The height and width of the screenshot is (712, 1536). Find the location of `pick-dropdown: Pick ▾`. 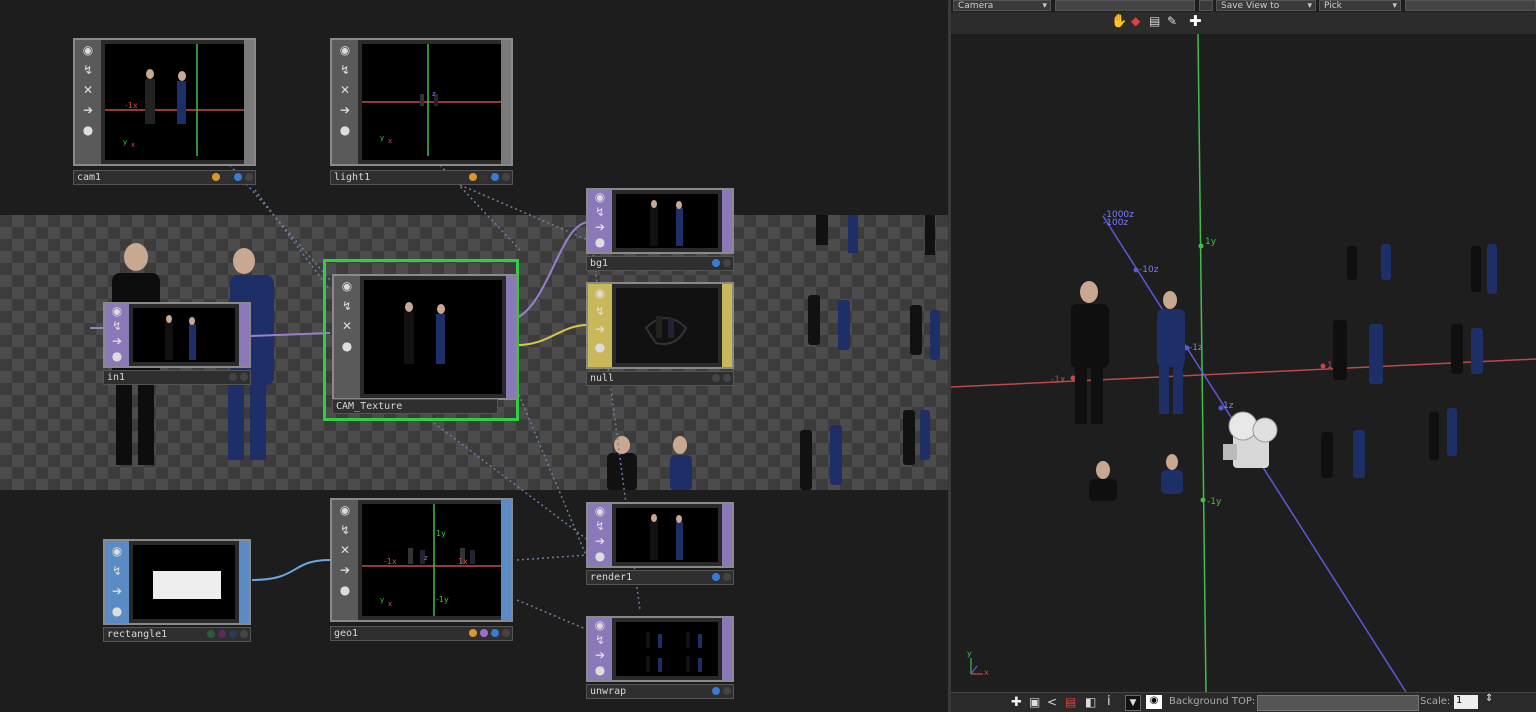

pick-dropdown: Pick ▾ is located at coordinates (1360, 5).